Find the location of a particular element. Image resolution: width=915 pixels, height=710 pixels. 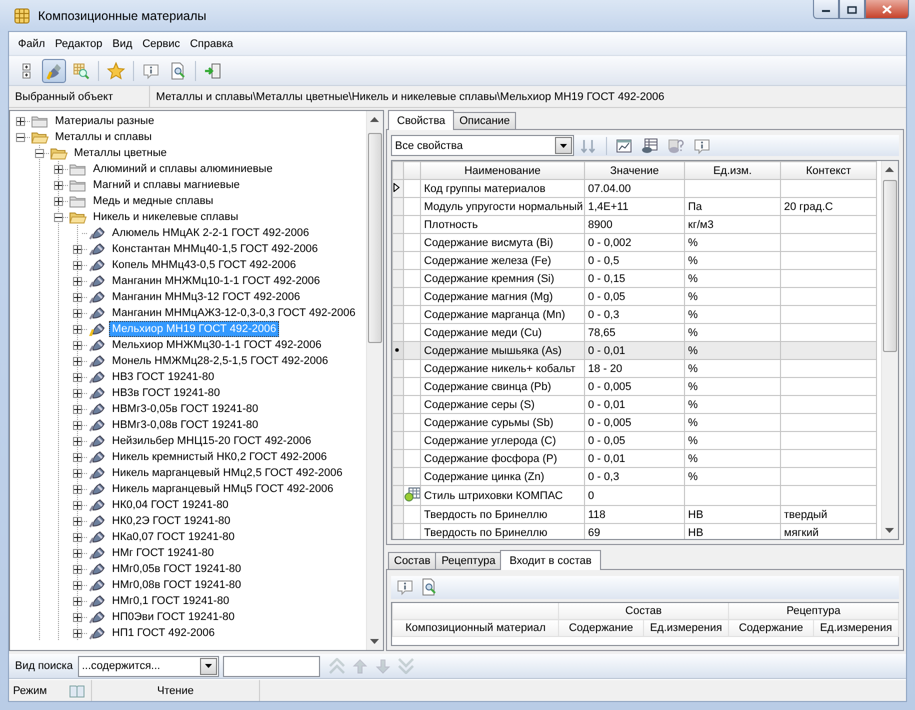

tree-item: Константан МНМц40-1,5 ГОСТ 492-2006 is located at coordinates (215, 249).